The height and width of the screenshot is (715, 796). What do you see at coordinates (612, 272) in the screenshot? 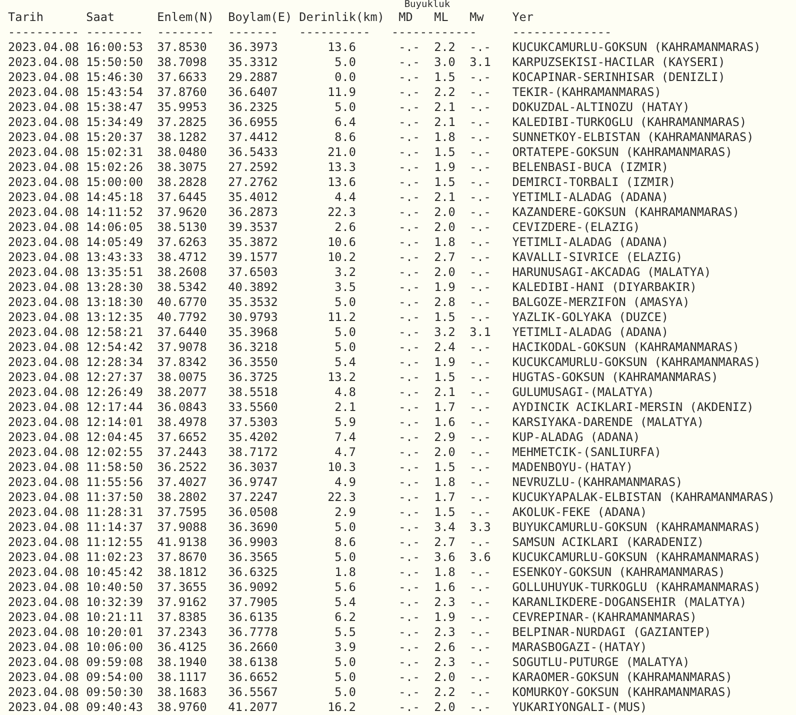
I see `table-cell: HARUNUSAGI-AKCADAG (MALATYA)` at bounding box center [612, 272].